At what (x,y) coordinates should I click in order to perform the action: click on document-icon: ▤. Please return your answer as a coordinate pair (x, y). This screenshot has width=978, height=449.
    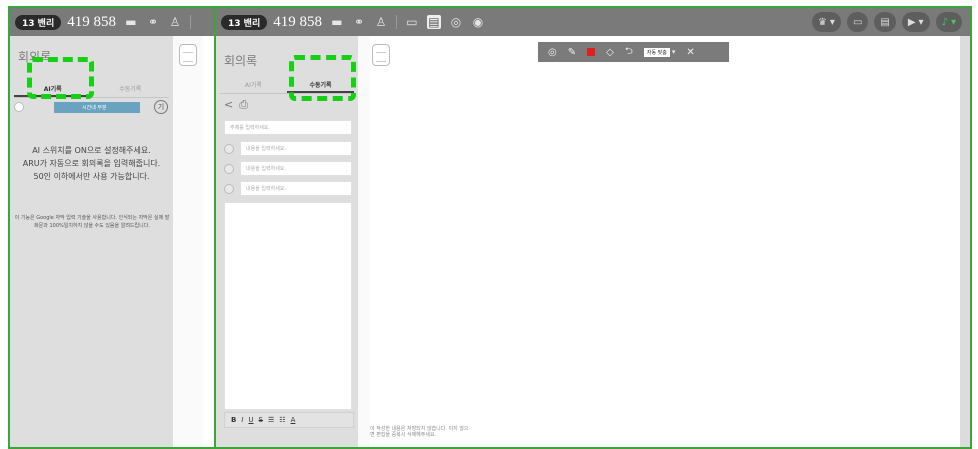
    Looking at the image, I should click on (433, 22).